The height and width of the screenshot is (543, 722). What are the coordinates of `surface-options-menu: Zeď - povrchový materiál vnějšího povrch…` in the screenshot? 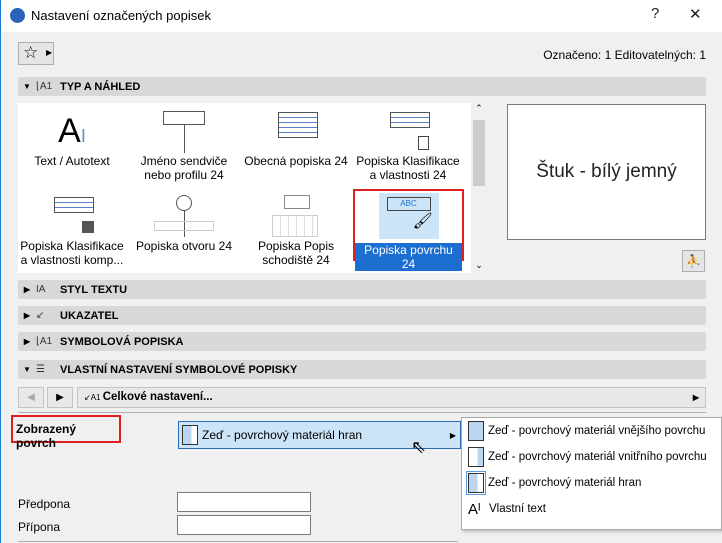 It's located at (591, 473).